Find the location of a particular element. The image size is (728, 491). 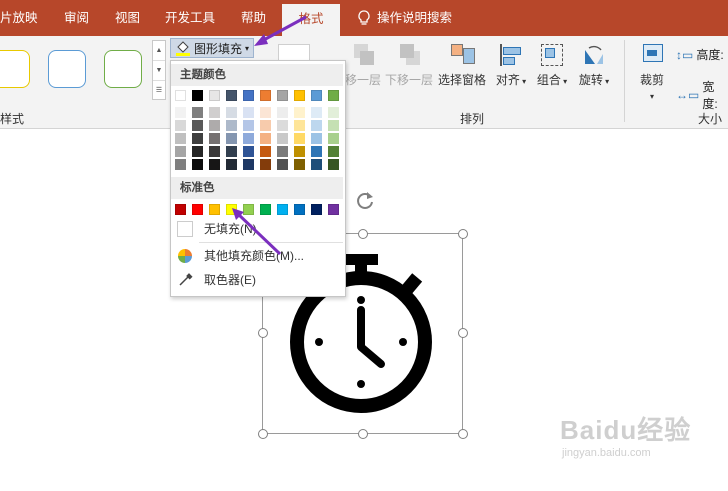

tell-me-search: 操作说明搜索 is located at coordinates (404, 18).